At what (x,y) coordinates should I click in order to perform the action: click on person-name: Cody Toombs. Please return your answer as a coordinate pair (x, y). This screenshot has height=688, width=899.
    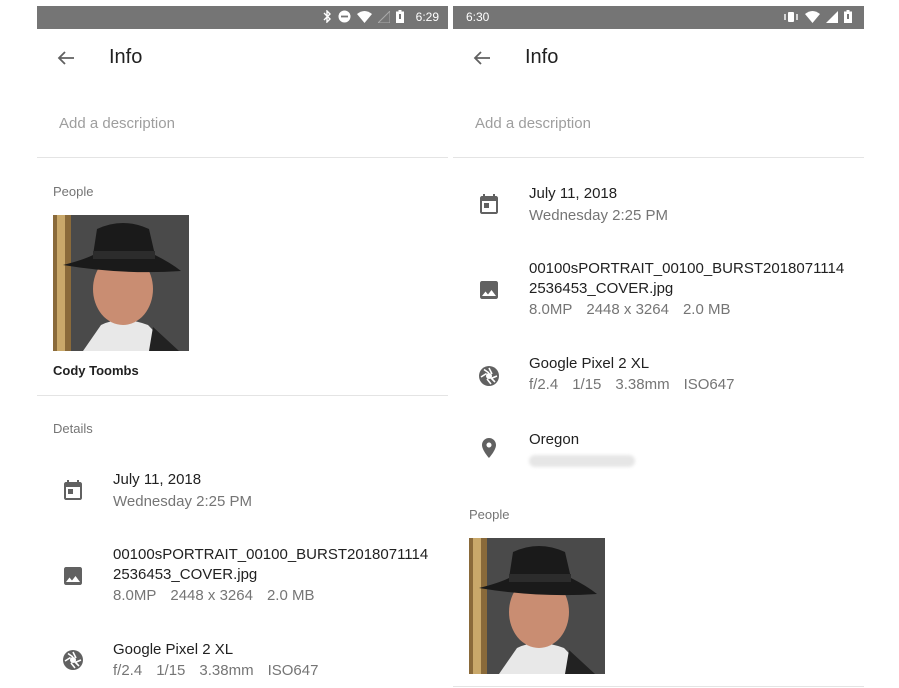
    Looking at the image, I should click on (96, 370).